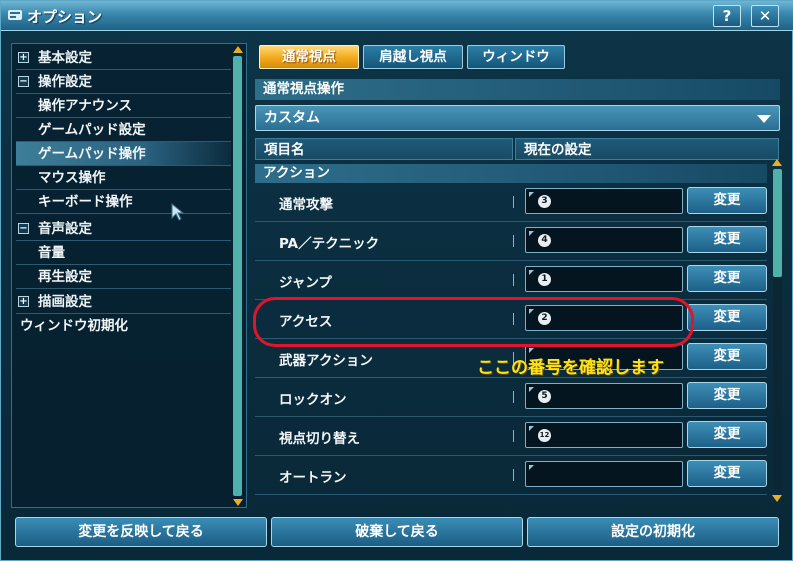 The width and height of the screenshot is (793, 561). Describe the element at coordinates (544, 240) in the screenshot. I see `button-number-badge: 4` at that location.